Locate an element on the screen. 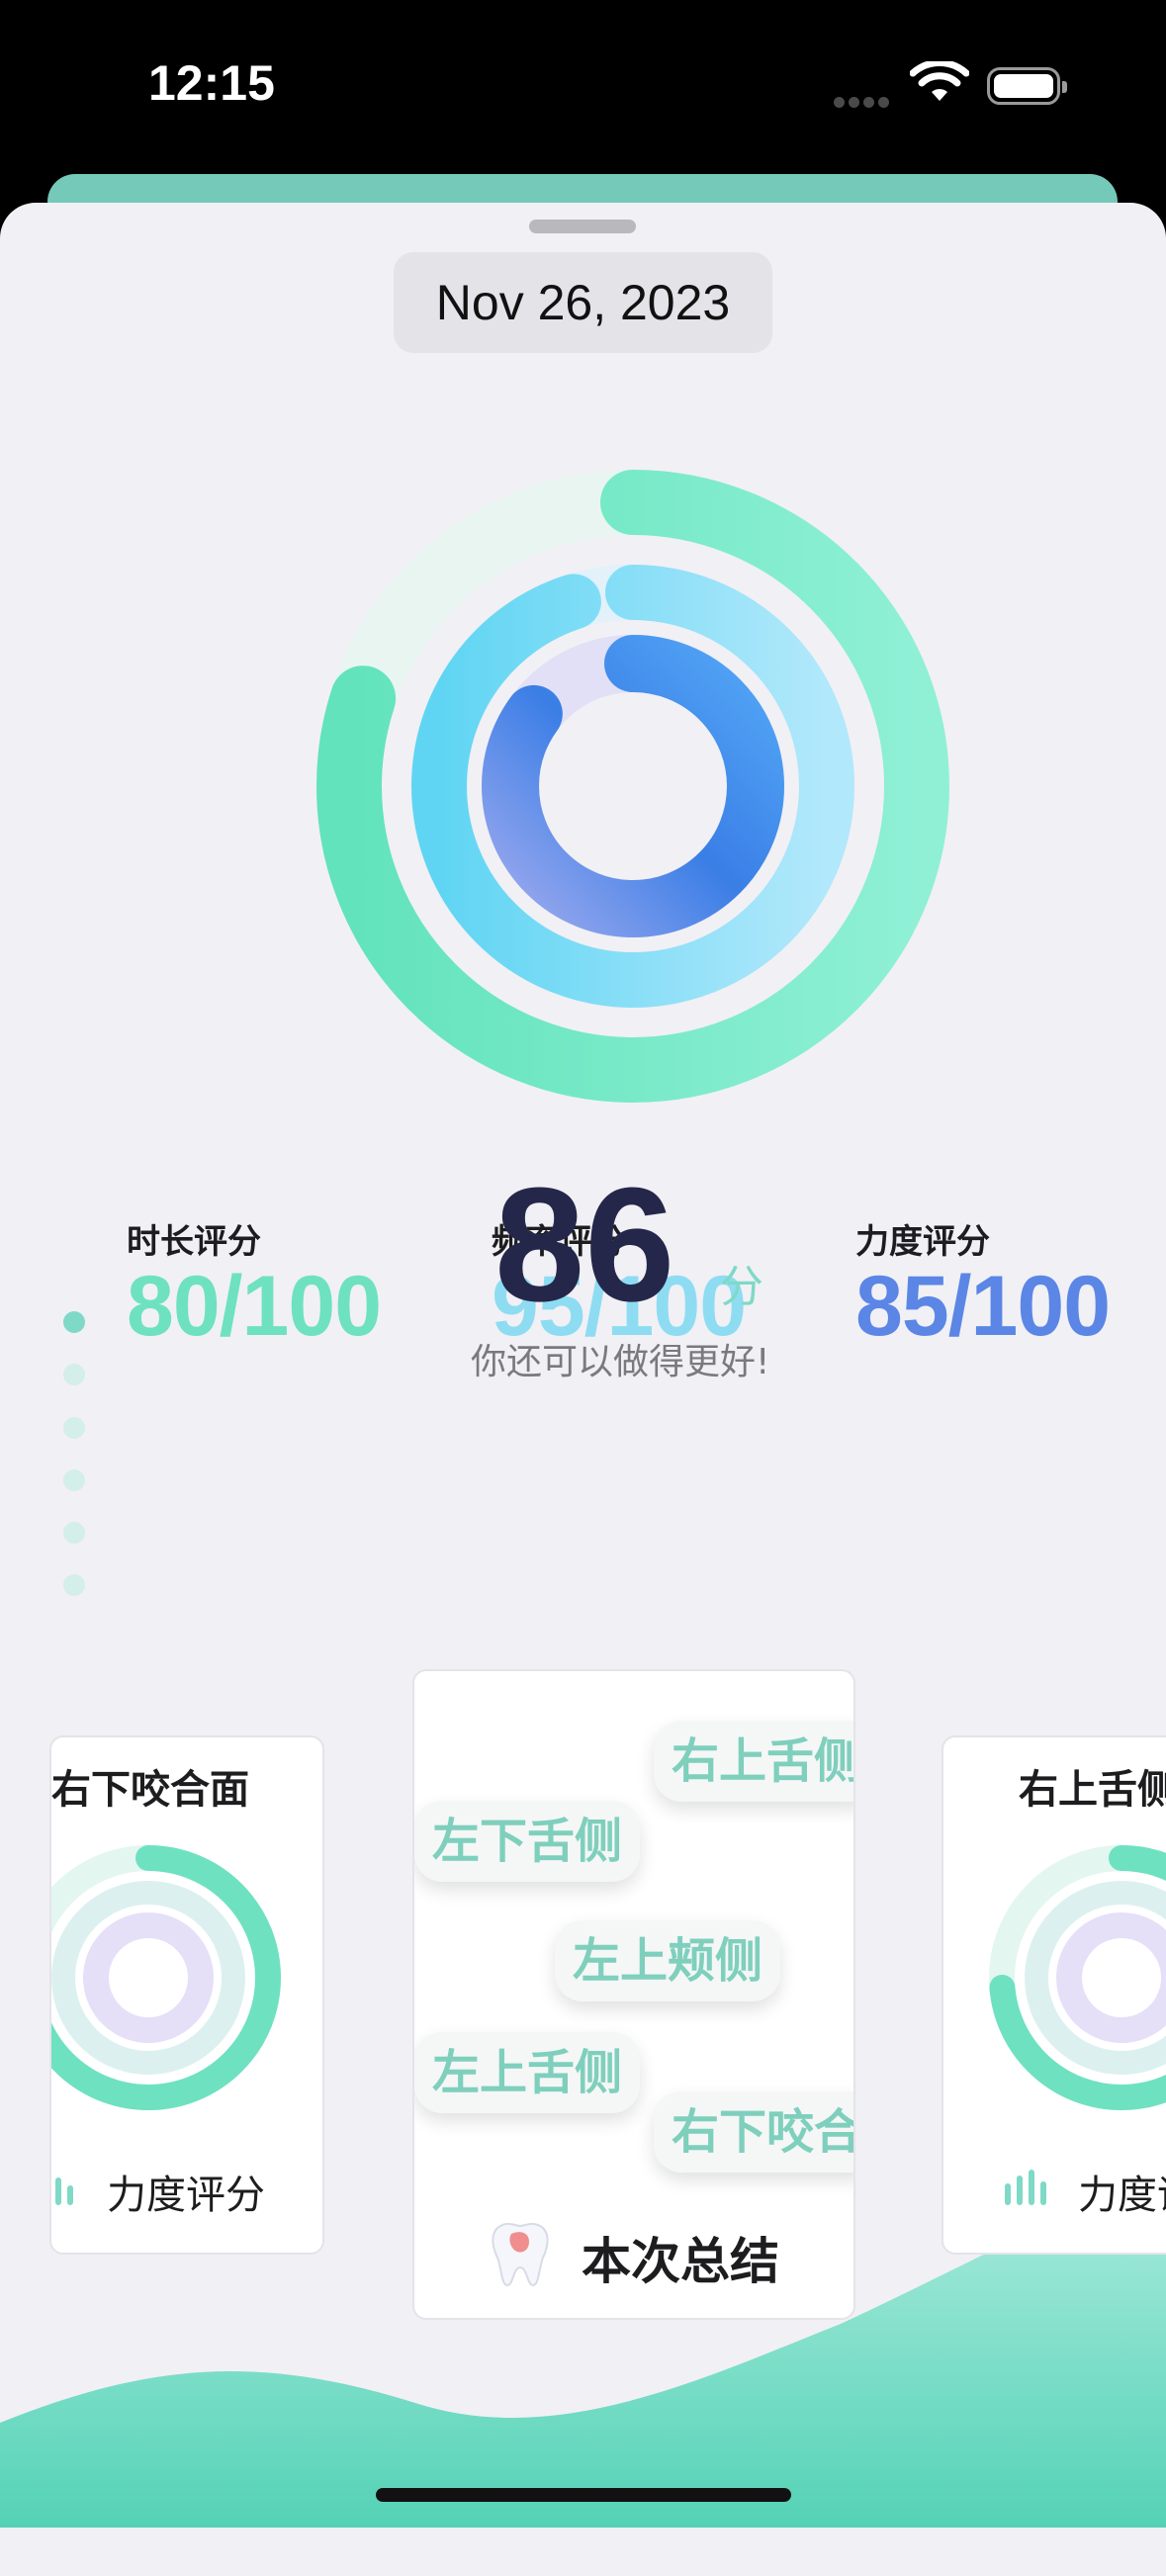  encouragement-text: 你还可以做得更好! is located at coordinates (620, 1362).